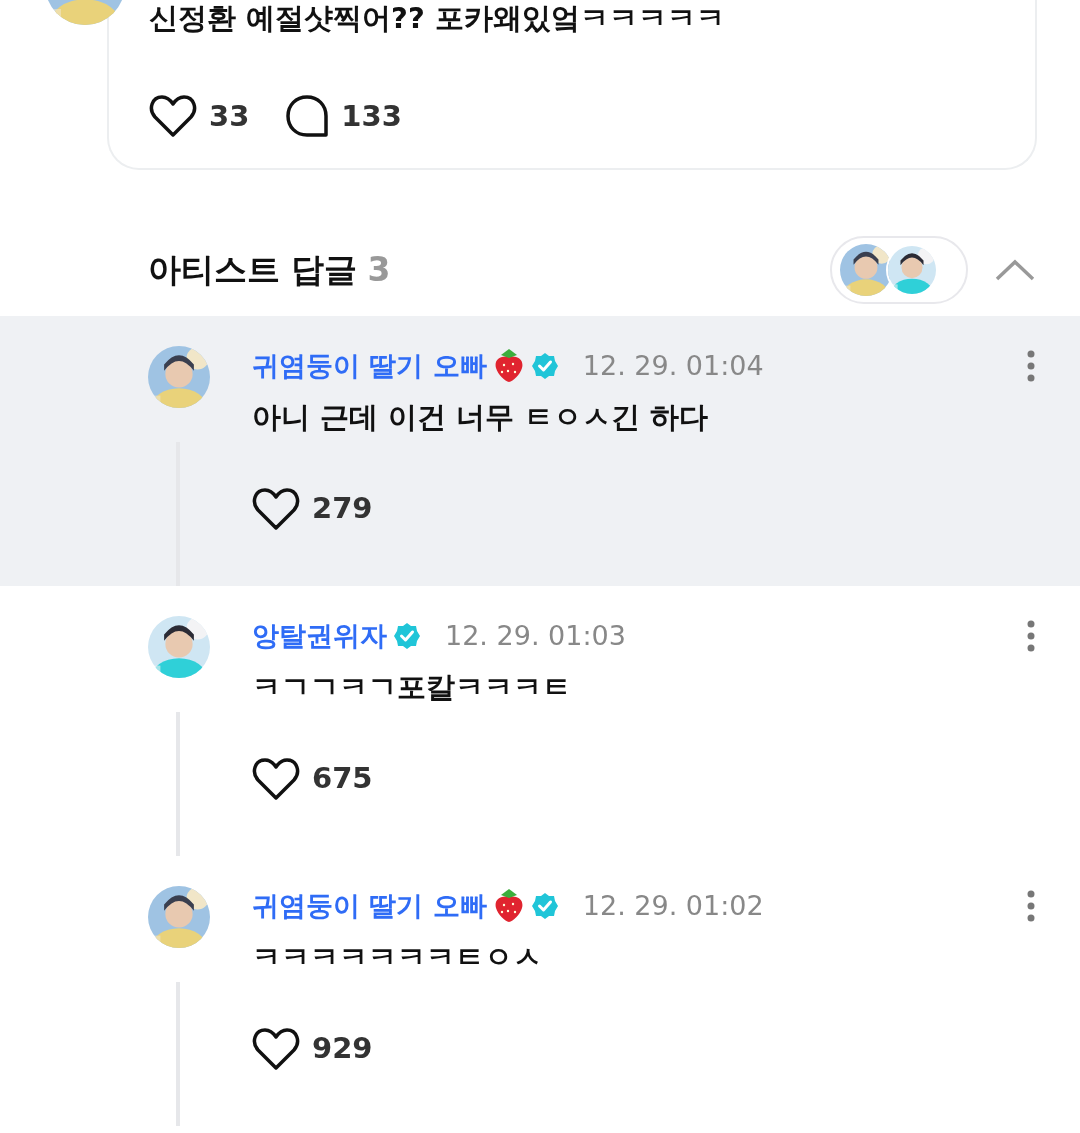 The image size is (1080, 1133). I want to click on like-button: 279, so click(312, 508).